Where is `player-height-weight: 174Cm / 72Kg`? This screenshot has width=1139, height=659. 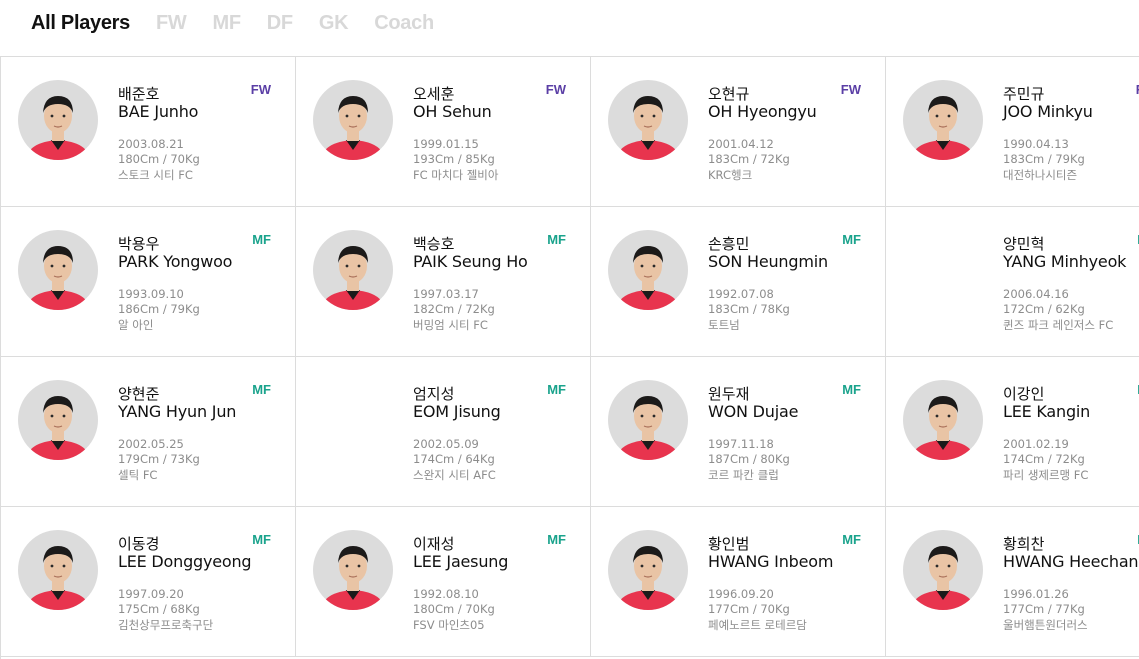
player-height-weight: 174Cm / 72Kg is located at coordinates (1044, 459).